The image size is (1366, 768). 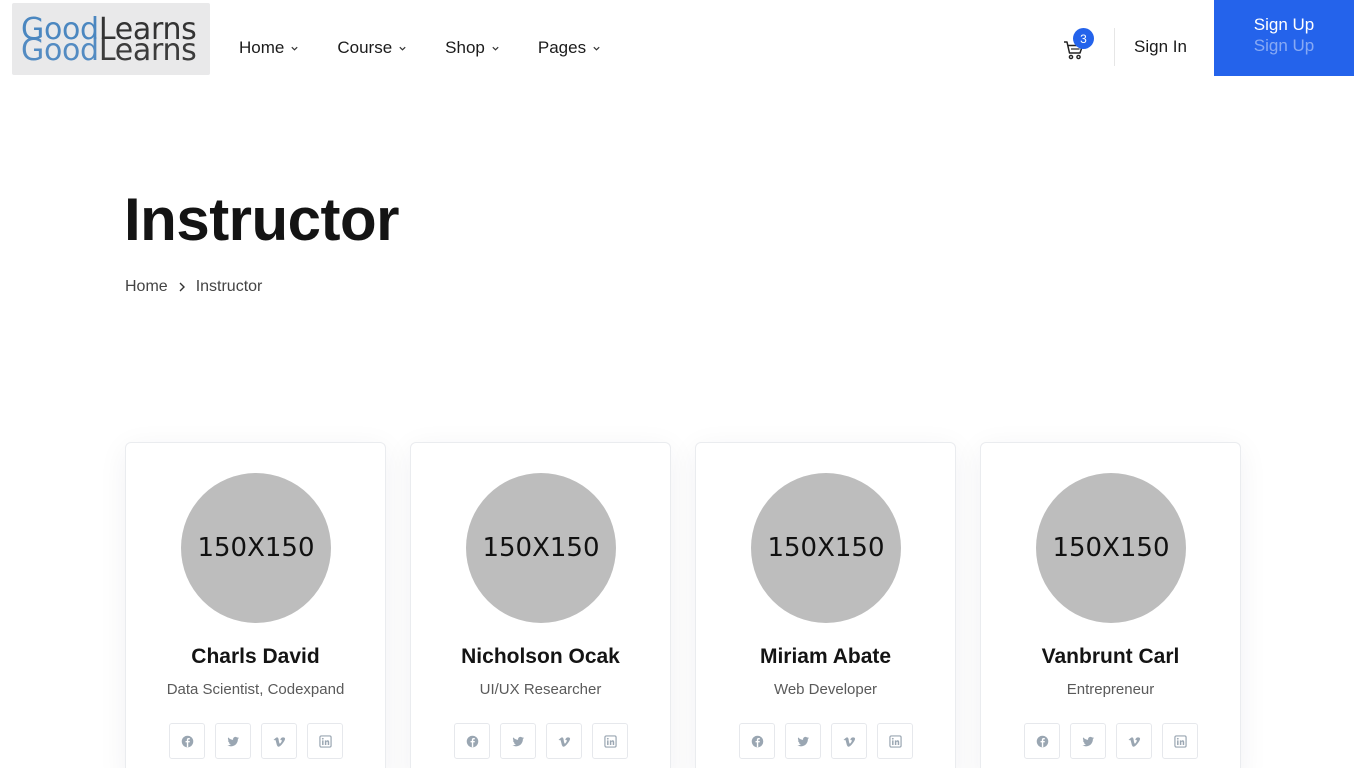 I want to click on nav-item-home: Home, so click(x=269, y=48).